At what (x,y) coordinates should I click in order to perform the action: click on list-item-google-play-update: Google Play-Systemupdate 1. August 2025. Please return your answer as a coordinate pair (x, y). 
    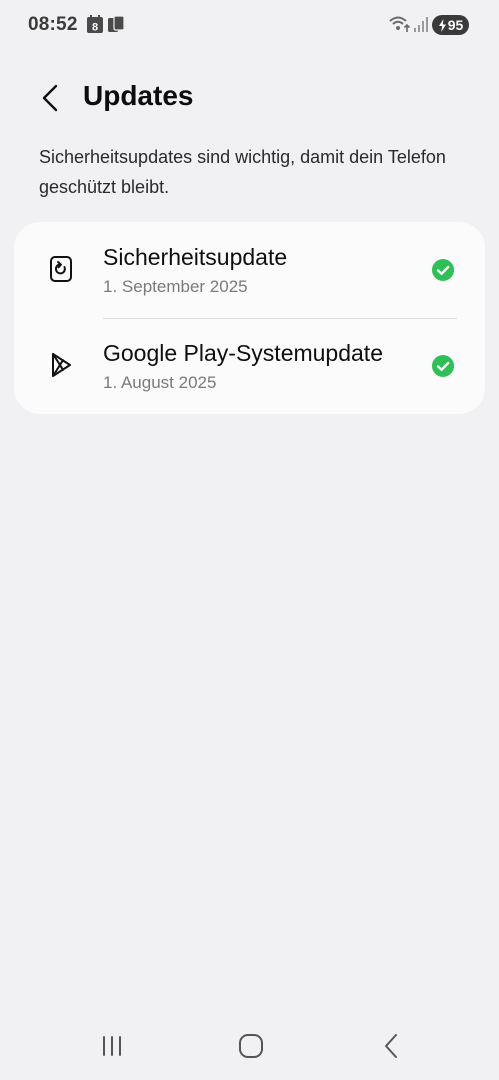
    Looking at the image, I should click on (249, 366).